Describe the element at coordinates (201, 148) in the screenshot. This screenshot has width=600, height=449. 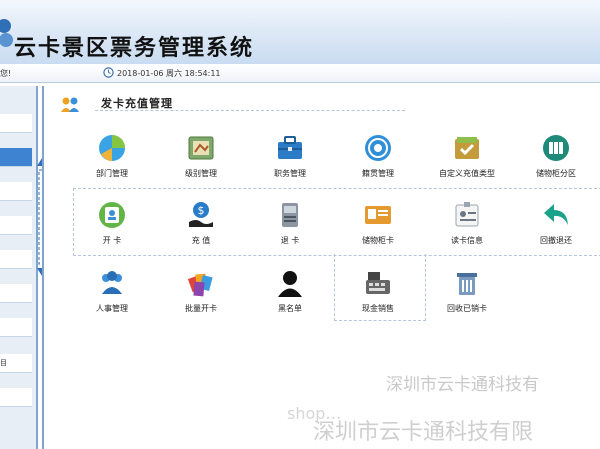
I see `level-icon` at that location.